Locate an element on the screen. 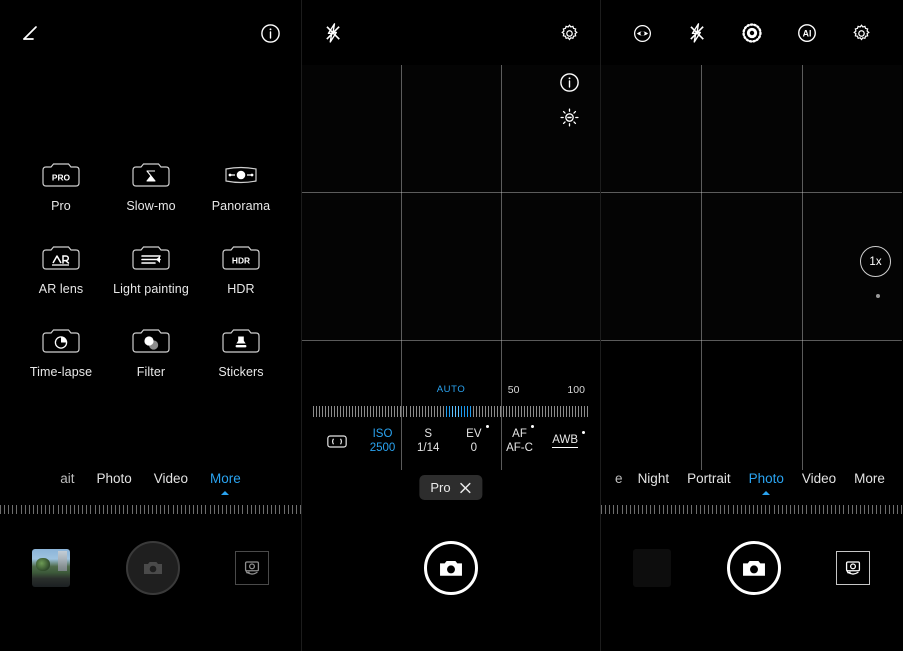  mode-tabs: ait Photo Video More is located at coordinates (150, 478).